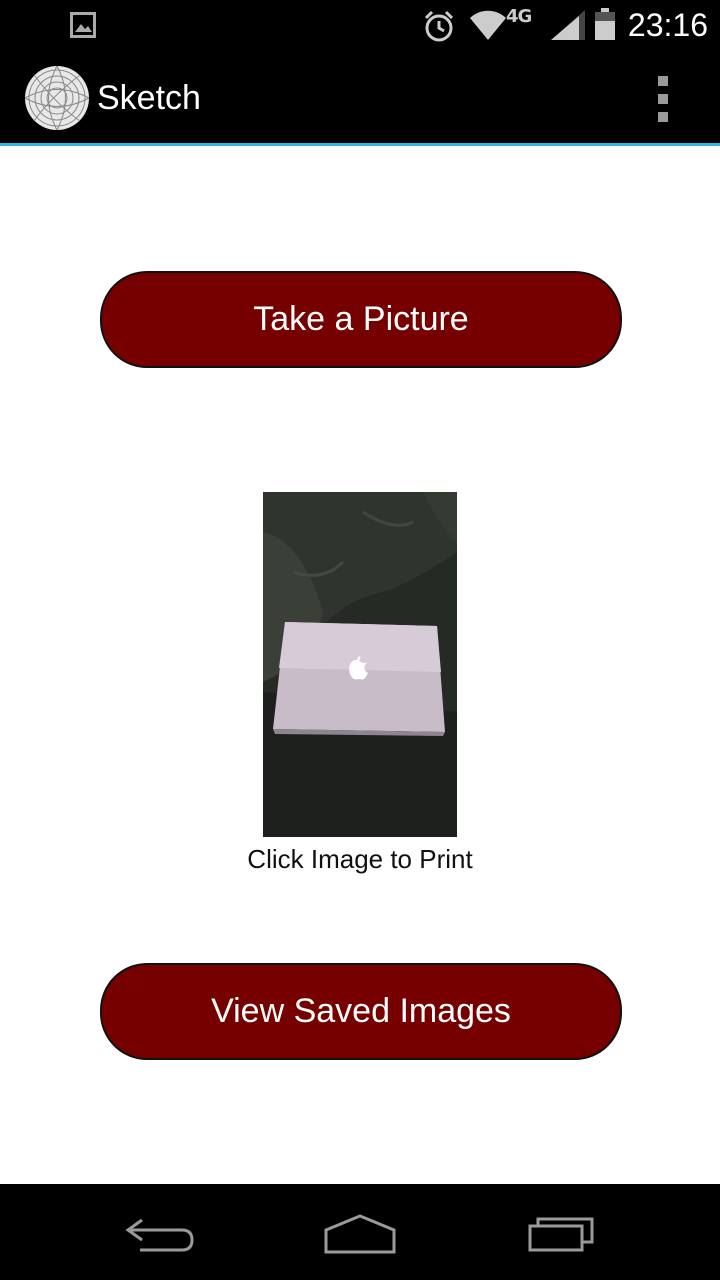 This screenshot has width=720, height=1280. Describe the element at coordinates (360, 664) in the screenshot. I see `photo-thumbnail` at that location.